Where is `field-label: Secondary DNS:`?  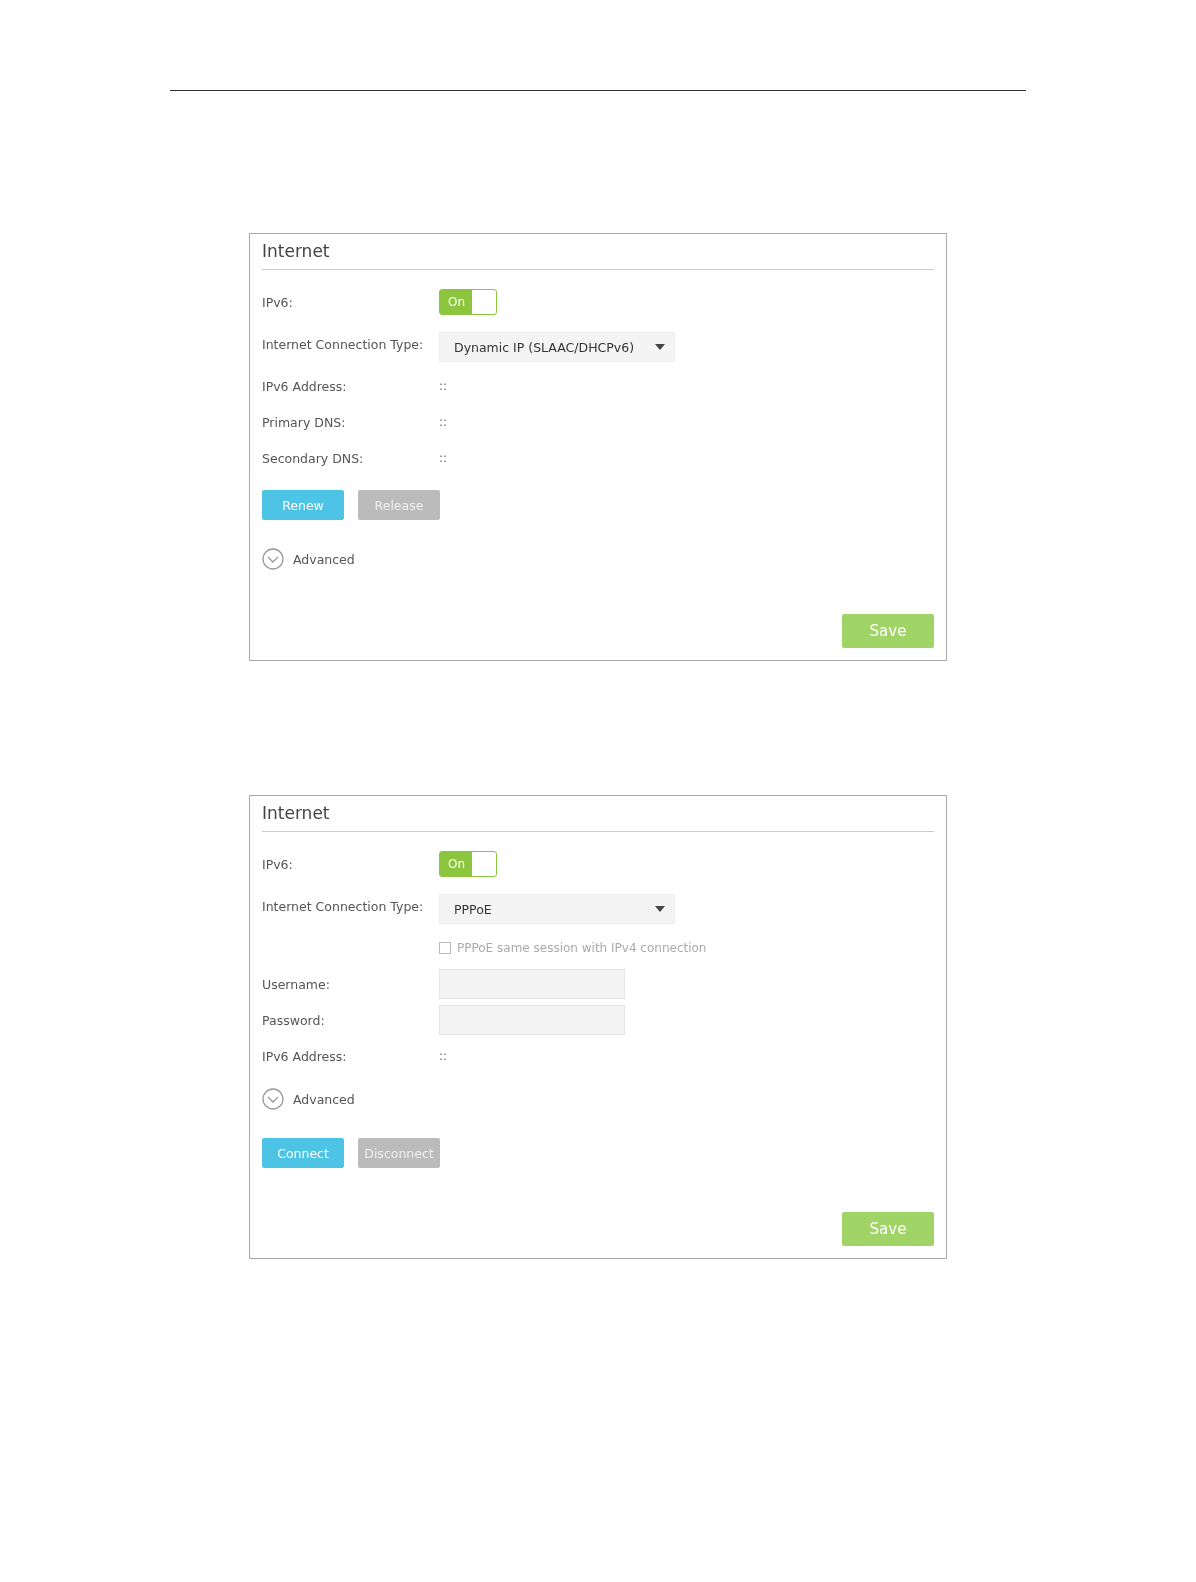
field-label: Secondary DNS: is located at coordinates (313, 458).